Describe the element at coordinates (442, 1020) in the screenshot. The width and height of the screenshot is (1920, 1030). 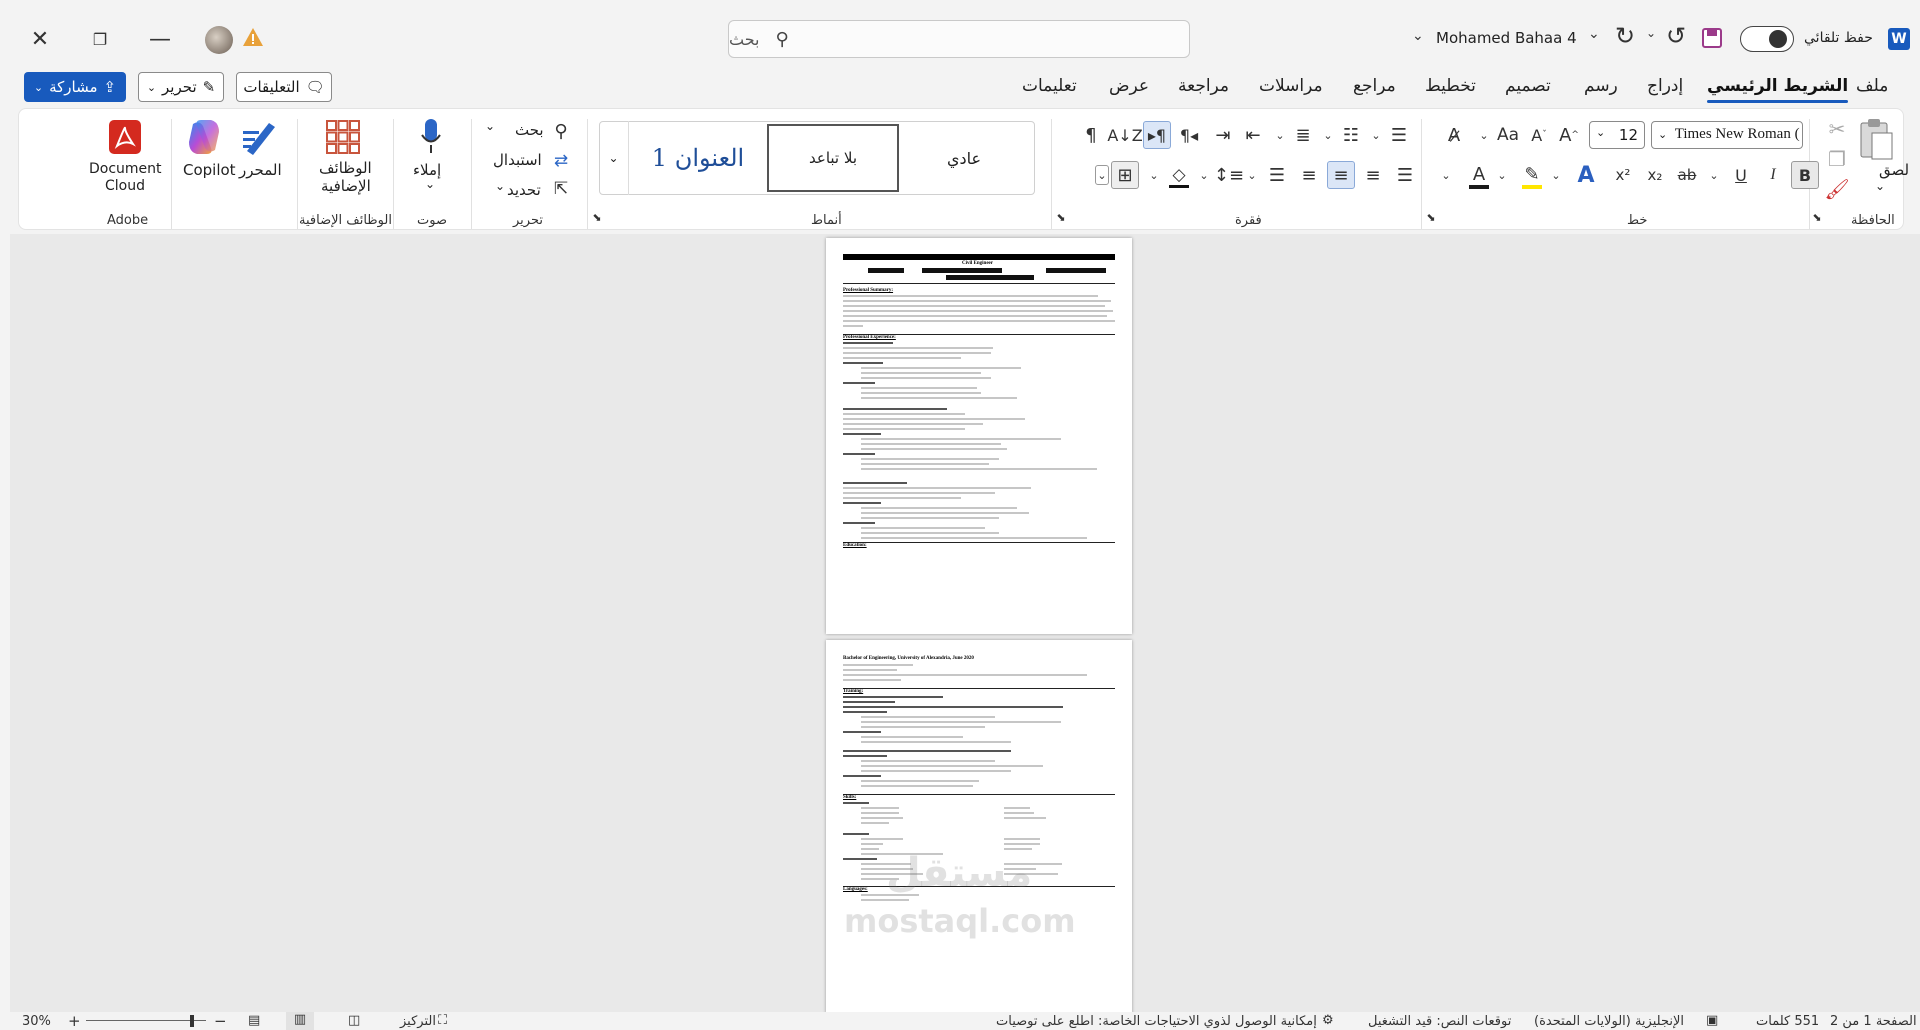
I see `focus-icon: ⛶` at that location.